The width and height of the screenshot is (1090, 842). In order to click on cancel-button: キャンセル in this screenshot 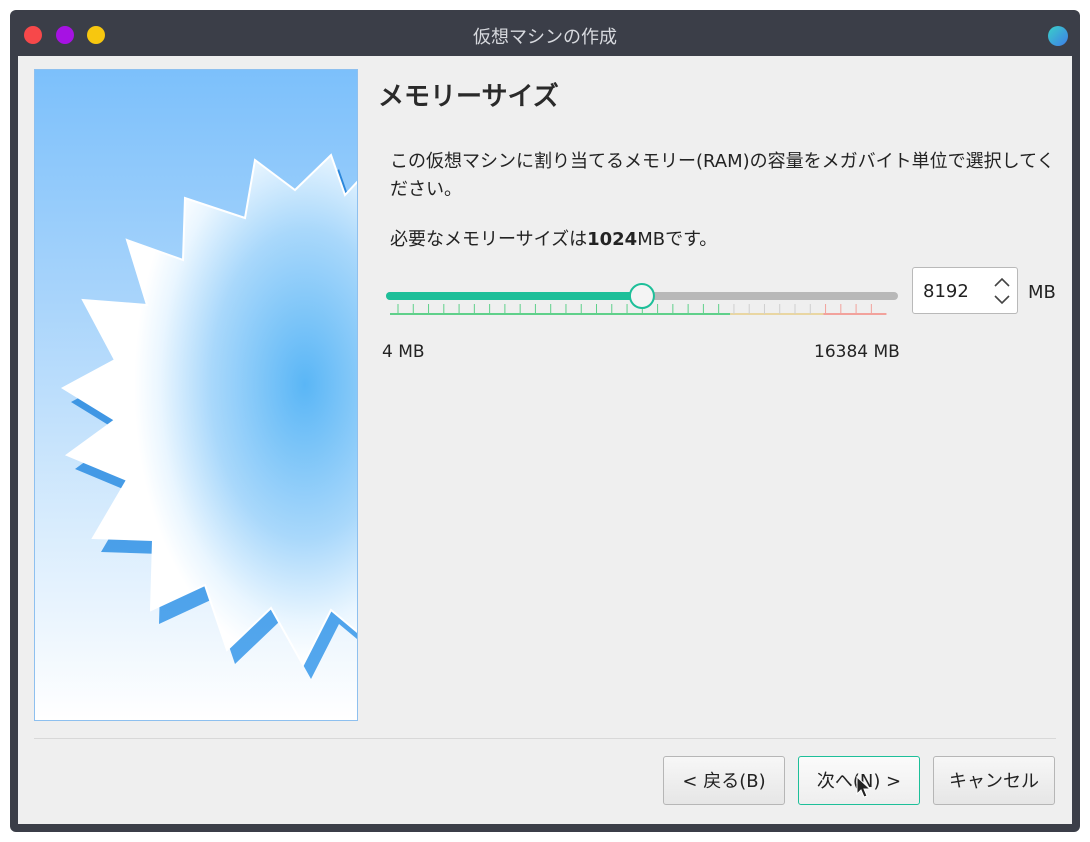, I will do `click(994, 780)`.